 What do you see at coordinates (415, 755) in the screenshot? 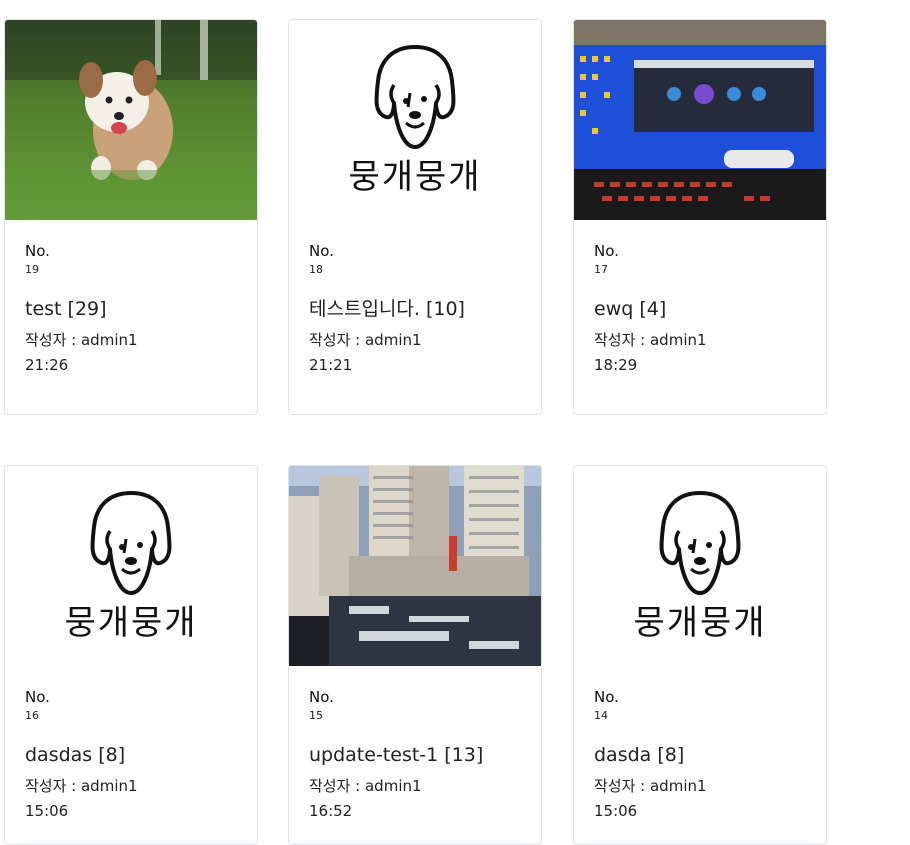
I see `post-title: update-test-1 [13]` at bounding box center [415, 755].